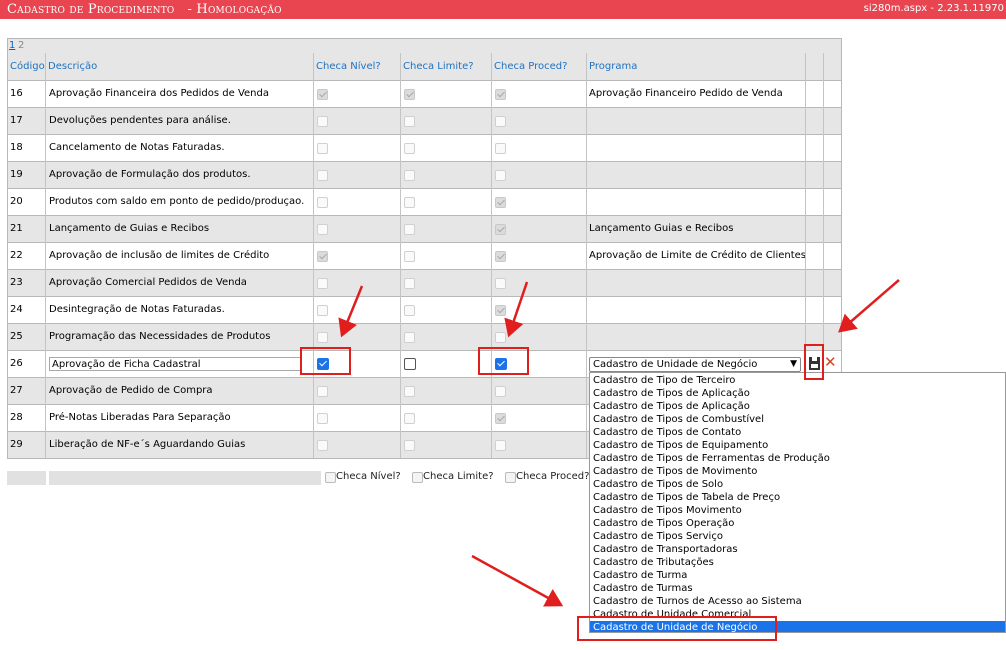 This screenshot has height=650, width=1006. I want to click on arrow-to-proced, so click(516, 309).